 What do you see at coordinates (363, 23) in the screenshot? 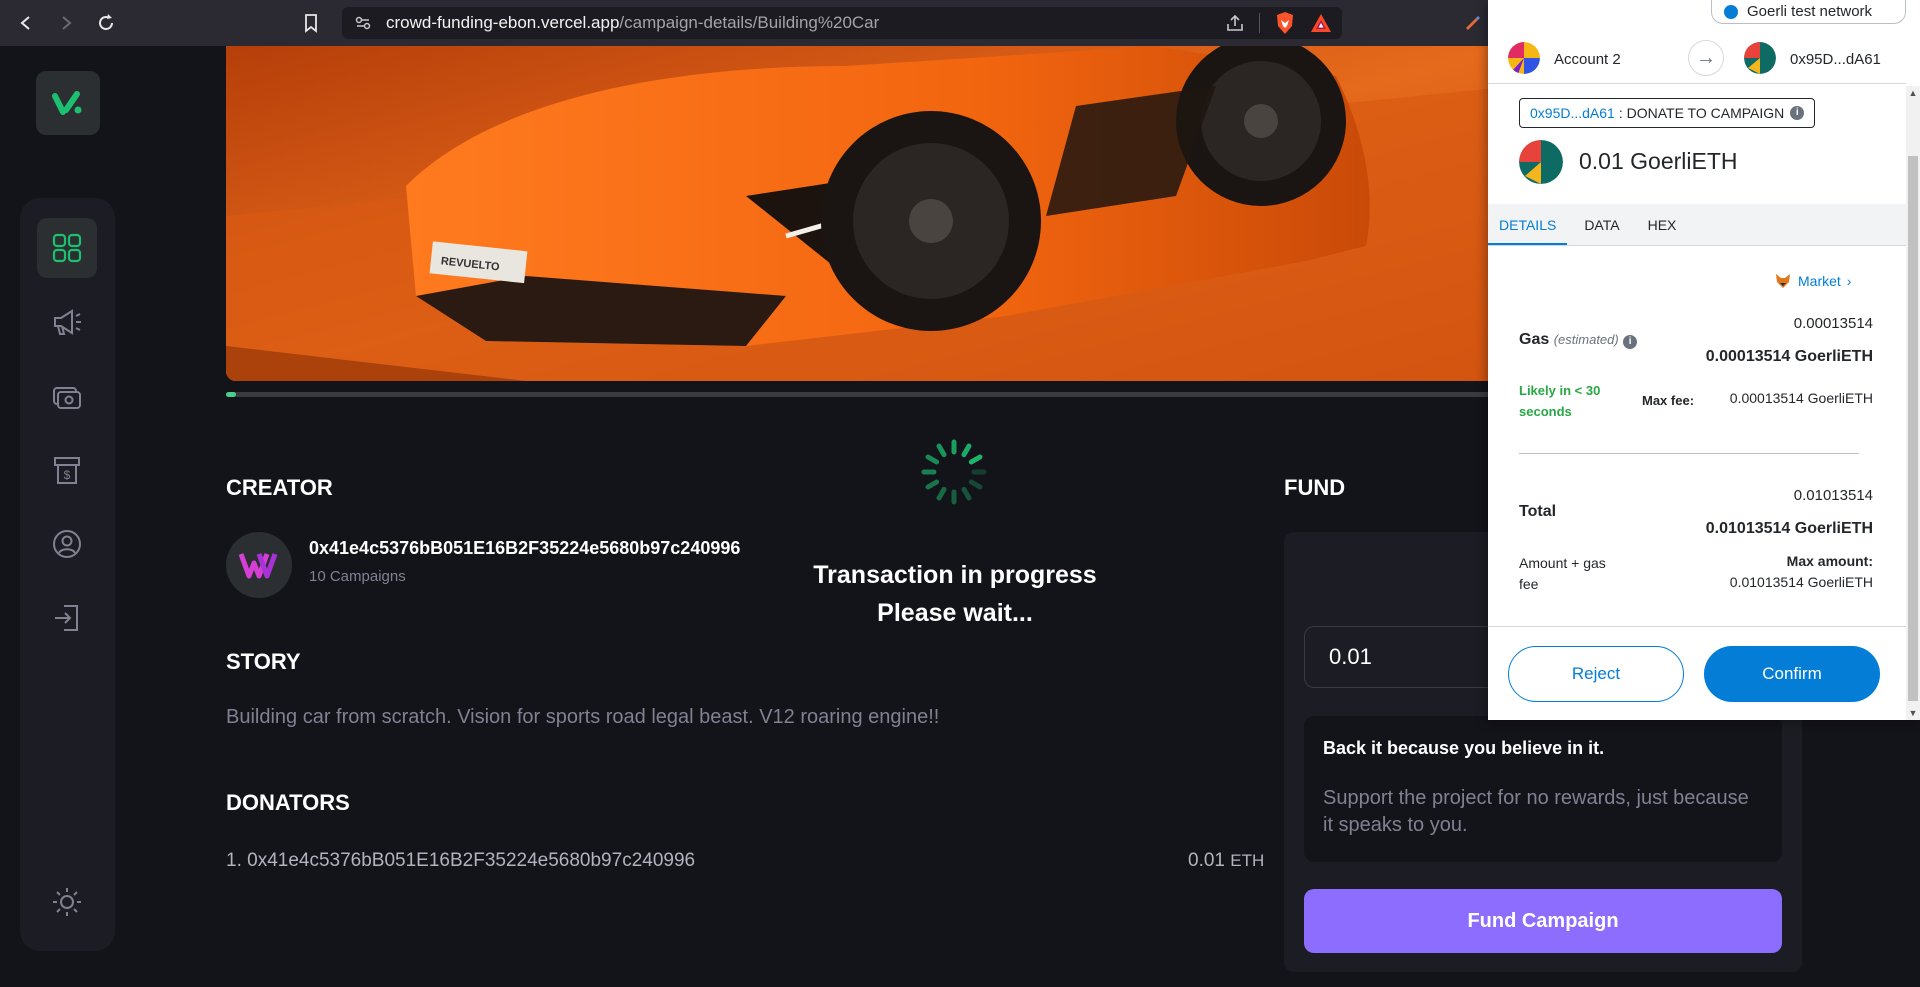
I see `site-info-icon` at bounding box center [363, 23].